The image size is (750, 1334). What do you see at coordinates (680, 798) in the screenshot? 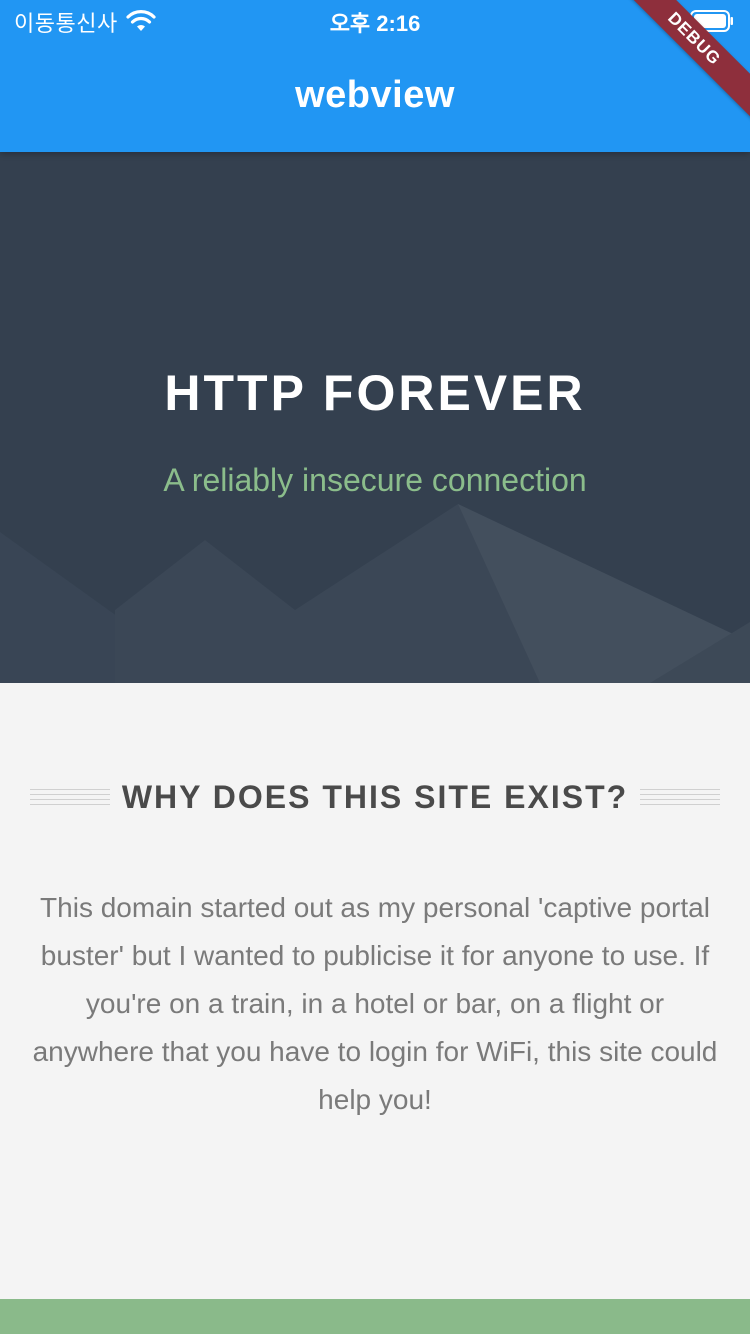
I see `heading-rule-right` at bounding box center [680, 798].